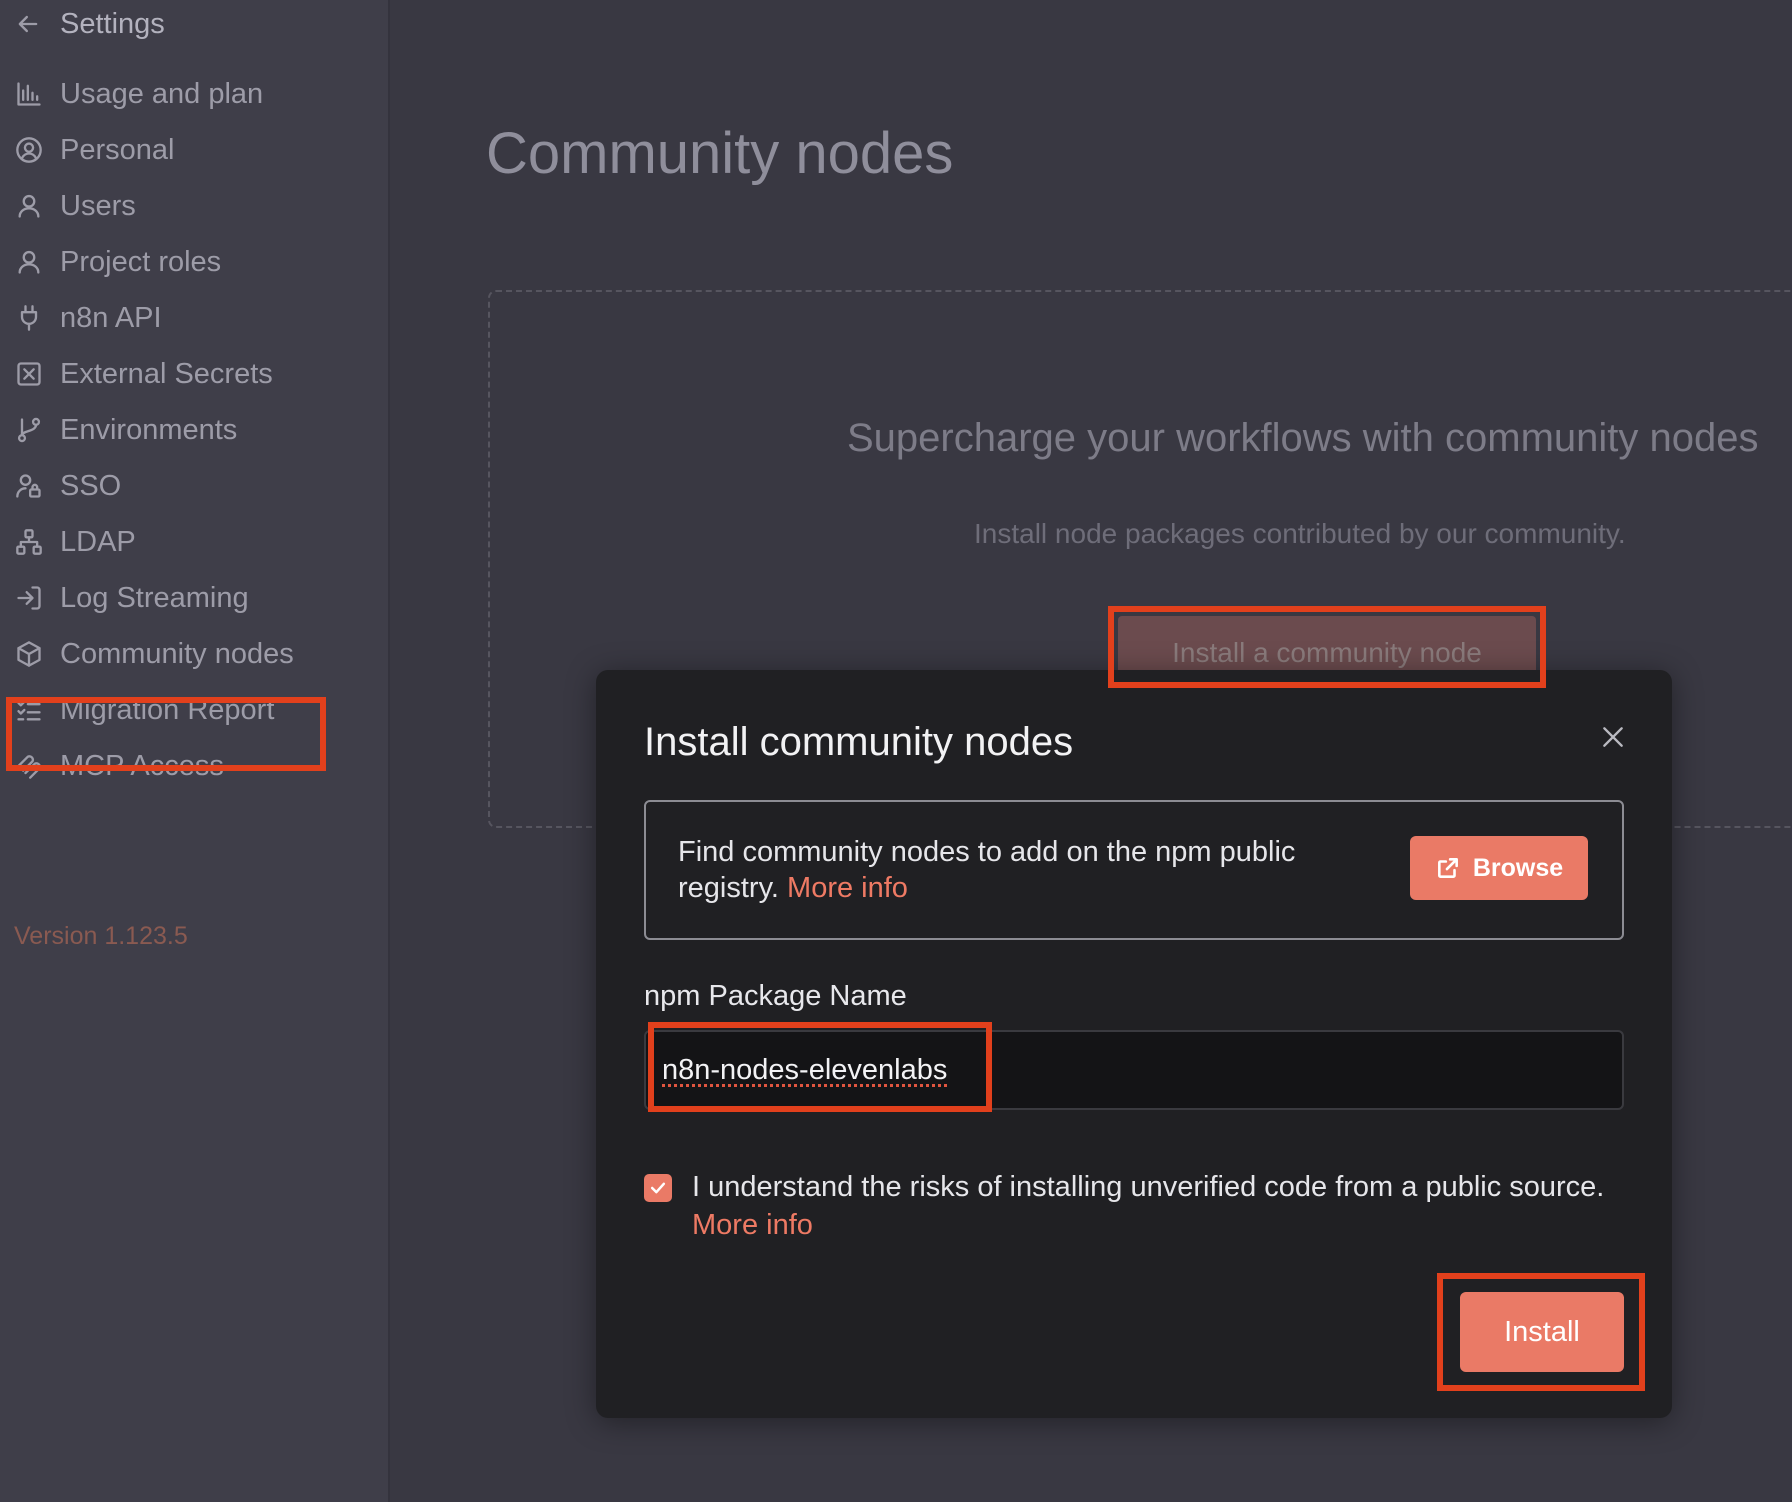 Image resolution: width=1792 pixels, height=1502 pixels. I want to click on chart-bar-icon, so click(29, 94).